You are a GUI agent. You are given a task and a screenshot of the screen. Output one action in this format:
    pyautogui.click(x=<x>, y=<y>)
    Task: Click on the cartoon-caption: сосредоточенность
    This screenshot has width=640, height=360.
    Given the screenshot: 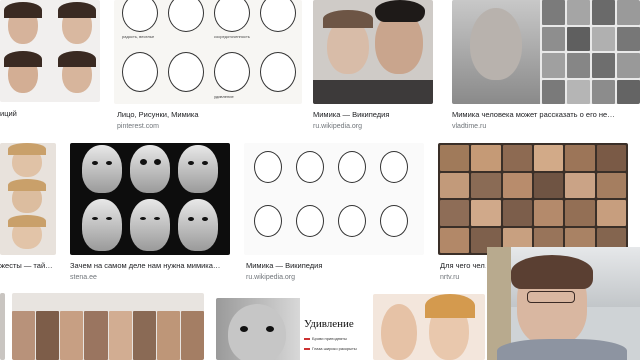 What is the action you would take?
    pyautogui.click(x=232, y=36)
    